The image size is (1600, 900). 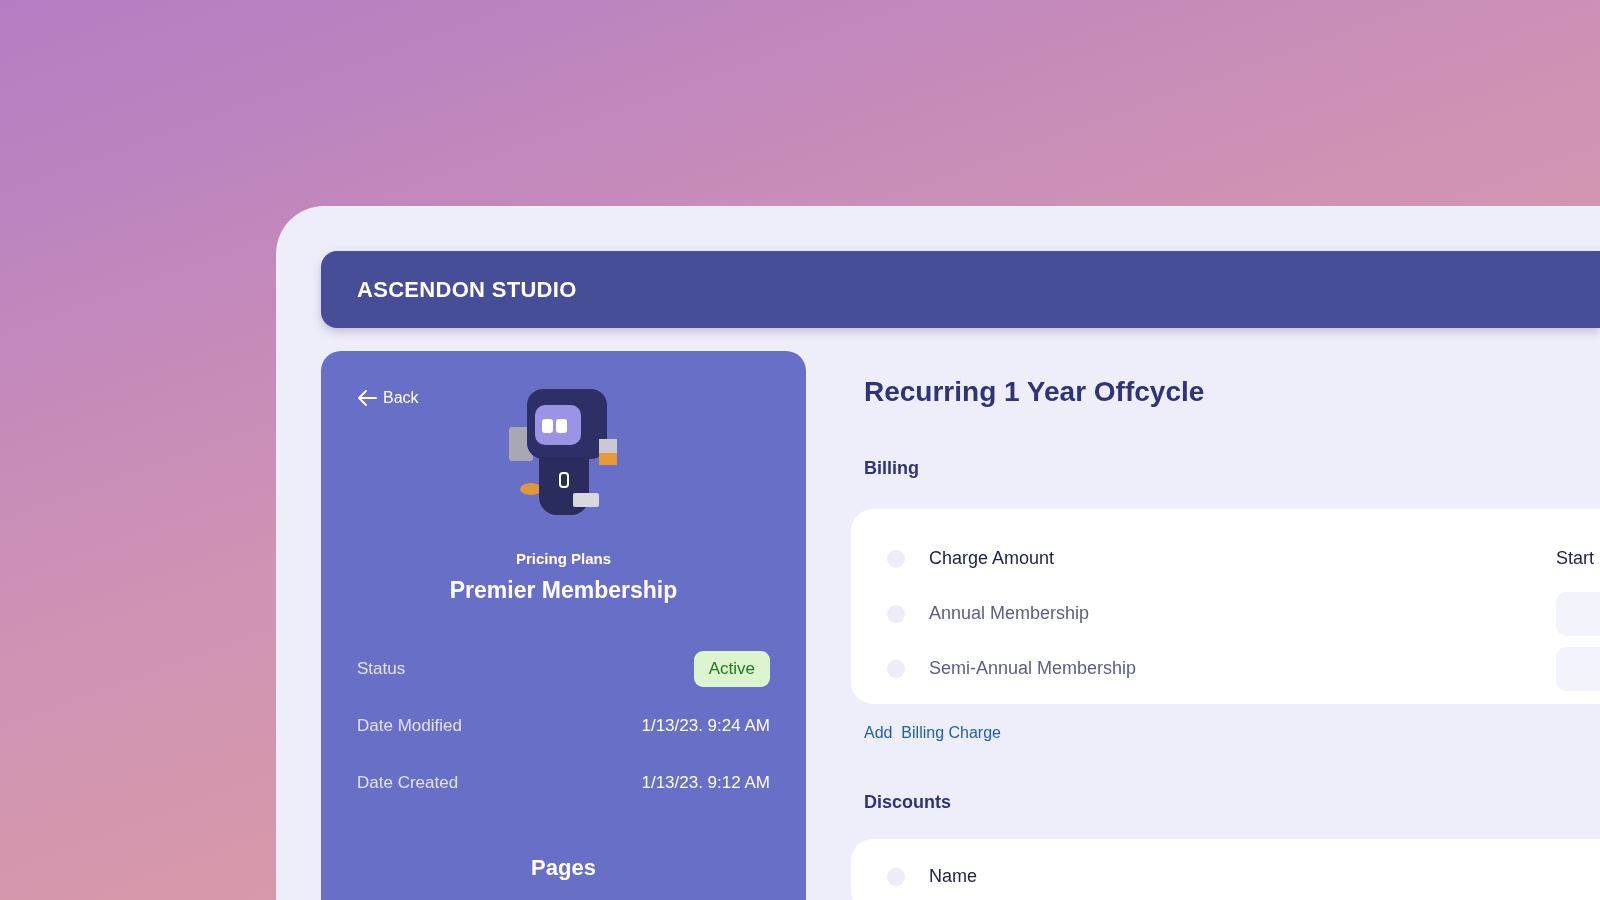 What do you see at coordinates (381, 668) in the screenshot?
I see `detail-label: Status` at bounding box center [381, 668].